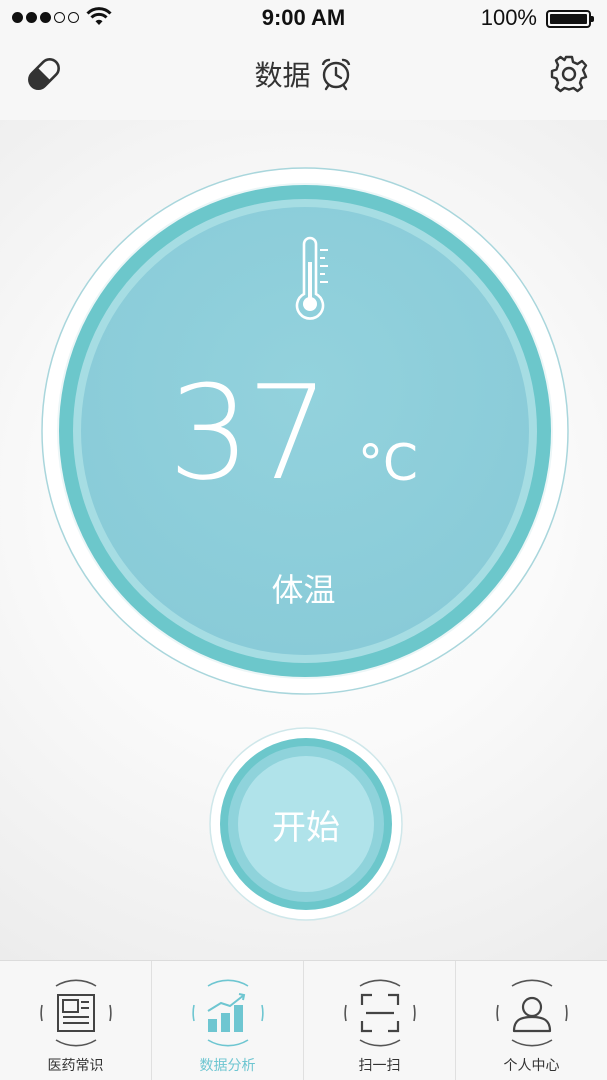 Image resolution: width=607 pixels, height=1080 pixels. Describe the element at coordinates (531, 1066) in the screenshot. I see `tab-label: 个人中心` at that location.